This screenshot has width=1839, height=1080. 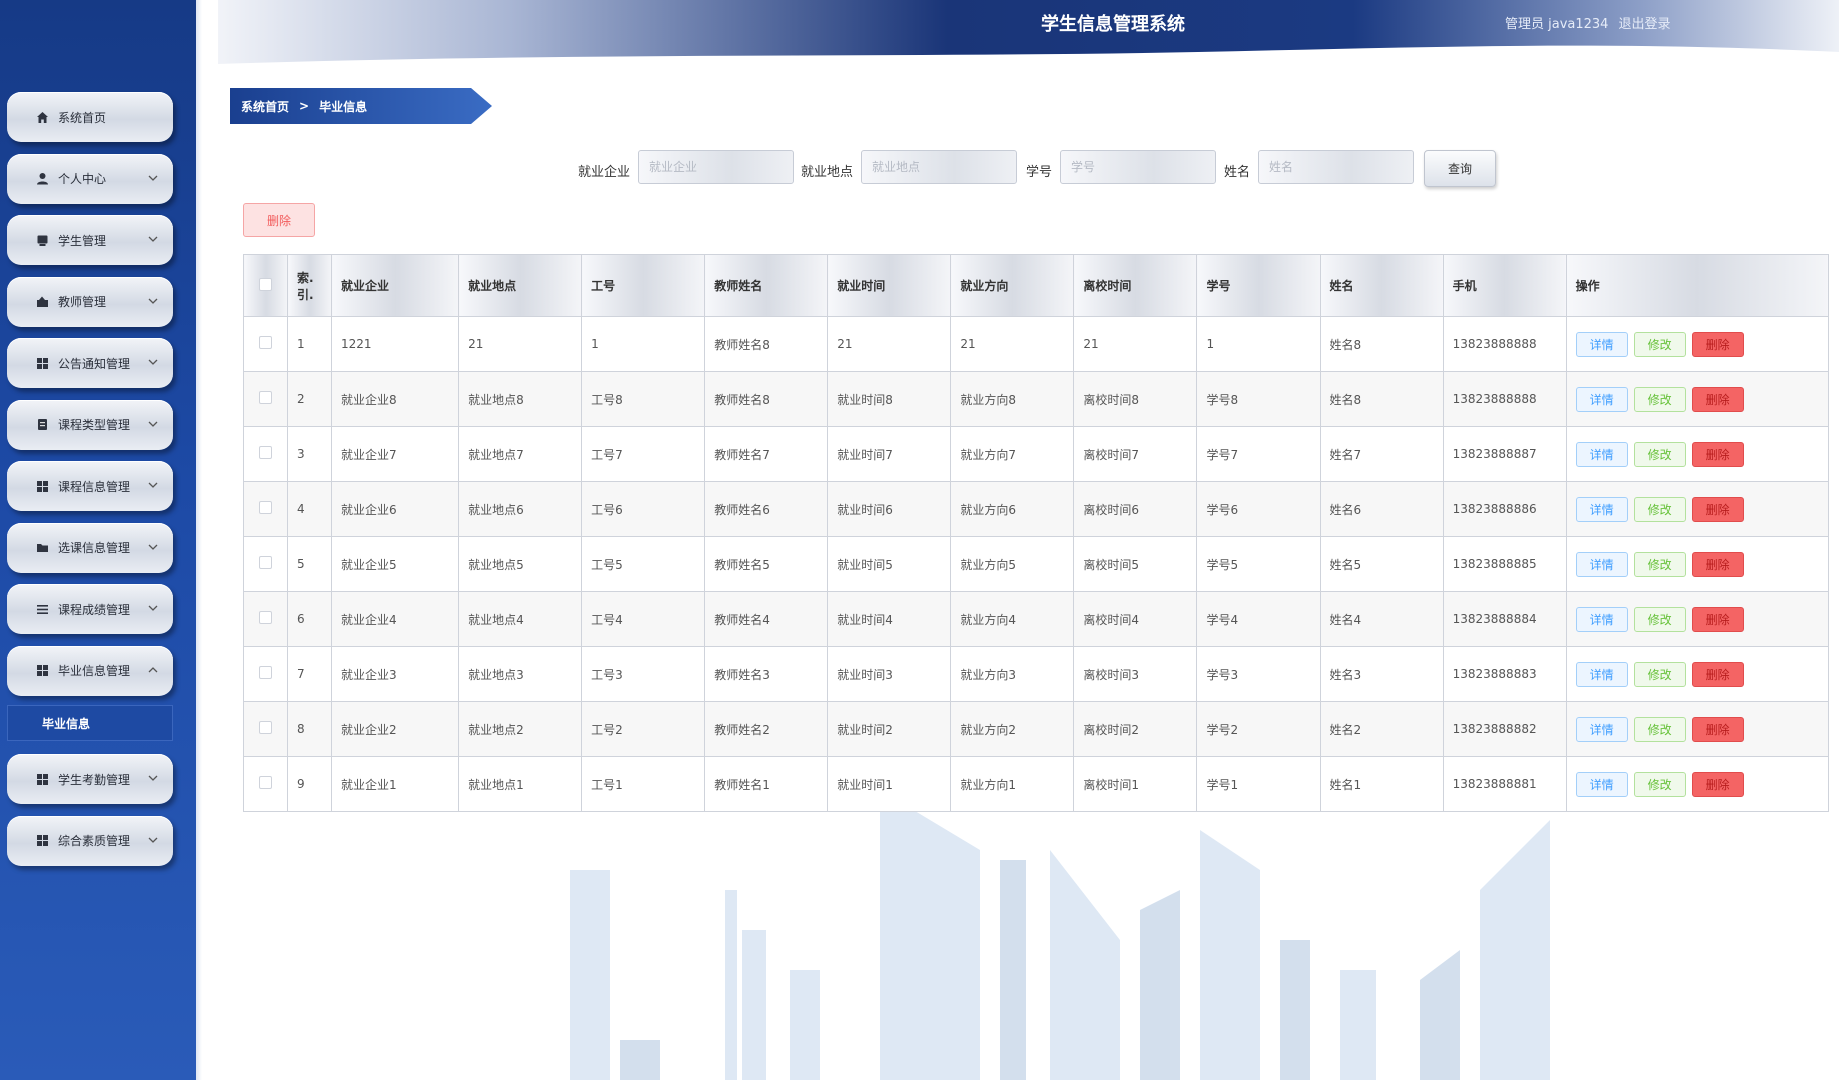 What do you see at coordinates (90, 424) in the screenshot?
I see `sidebar-item-course-type-management: 课程类型管理` at bounding box center [90, 424].